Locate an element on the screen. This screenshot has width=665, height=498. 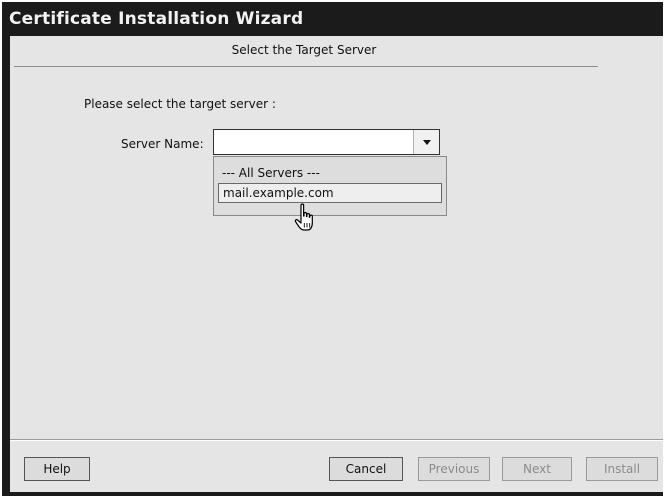
install-button: Install is located at coordinates (622, 469).